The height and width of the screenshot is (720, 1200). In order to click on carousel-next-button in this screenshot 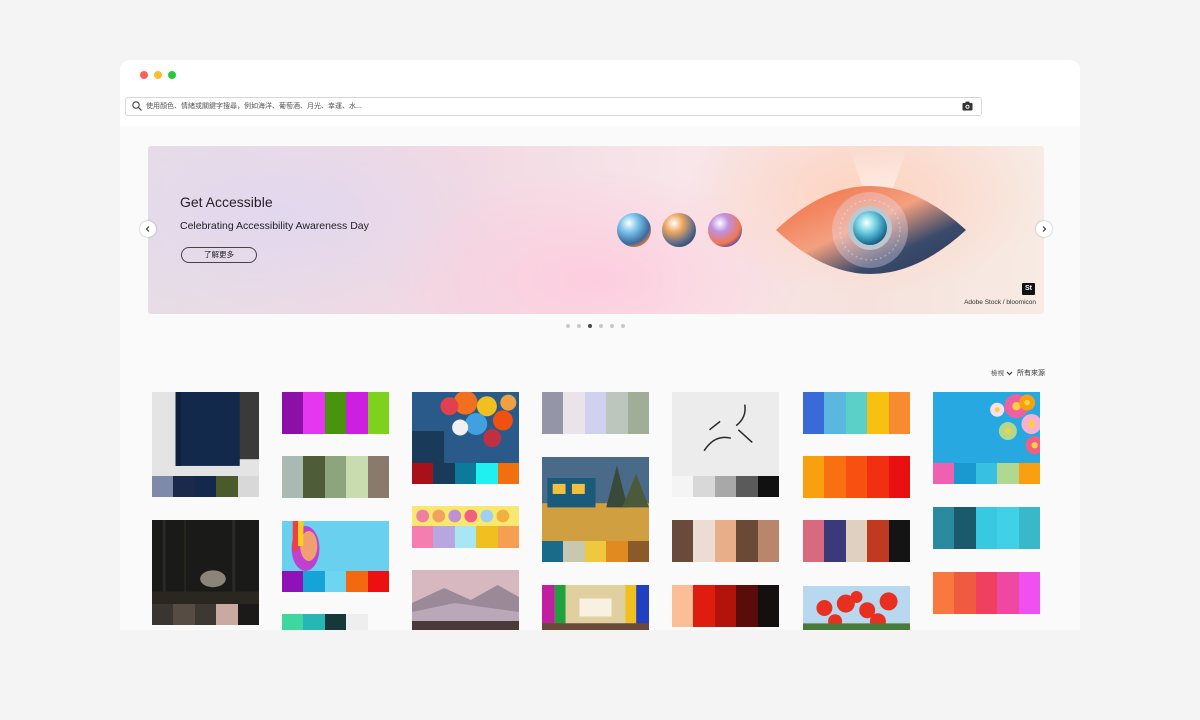, I will do `click(1044, 229)`.